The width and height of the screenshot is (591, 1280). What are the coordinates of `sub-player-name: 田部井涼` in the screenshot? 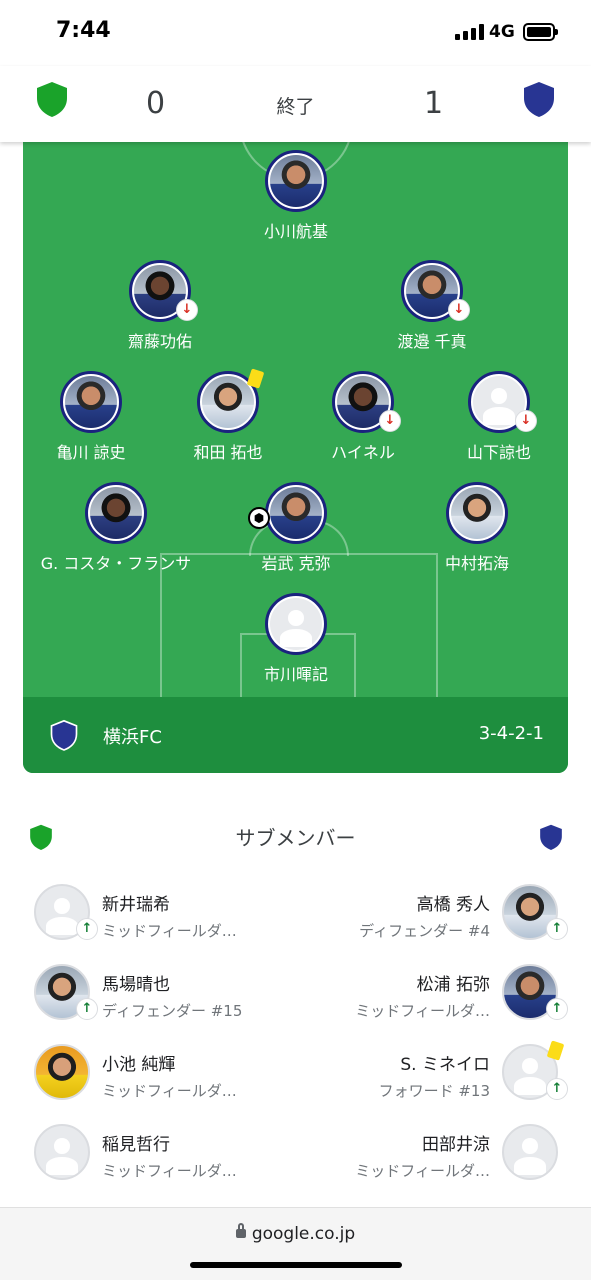 It's located at (456, 1145).